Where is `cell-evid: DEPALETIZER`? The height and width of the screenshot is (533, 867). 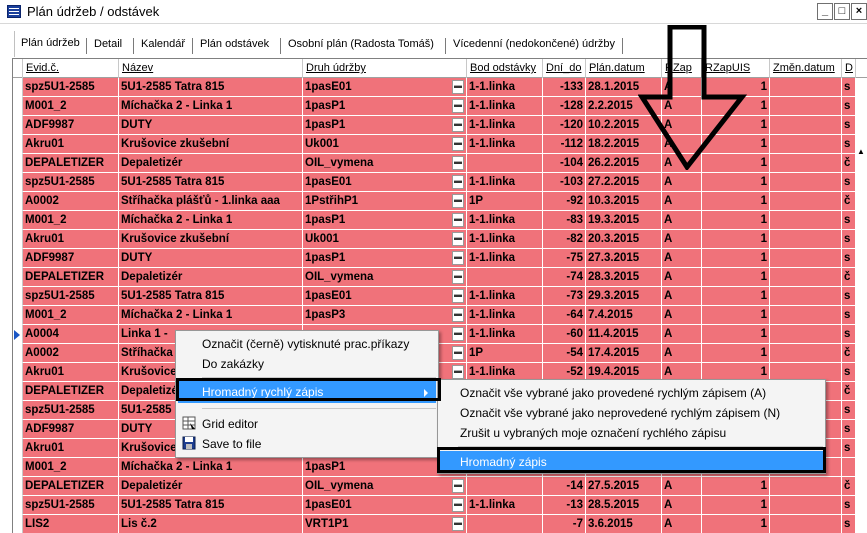 cell-evid: DEPALETIZER is located at coordinates (71, 277).